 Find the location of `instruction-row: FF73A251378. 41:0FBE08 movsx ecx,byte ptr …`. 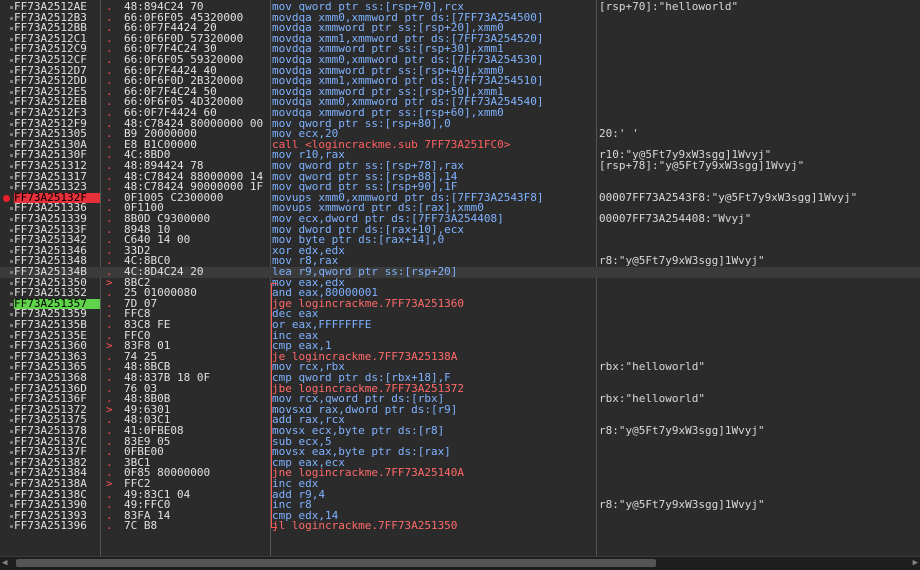

instruction-row: FF73A251378. 41:0FBE08 movsx ecx,byte ptr … is located at coordinates (460, 431).